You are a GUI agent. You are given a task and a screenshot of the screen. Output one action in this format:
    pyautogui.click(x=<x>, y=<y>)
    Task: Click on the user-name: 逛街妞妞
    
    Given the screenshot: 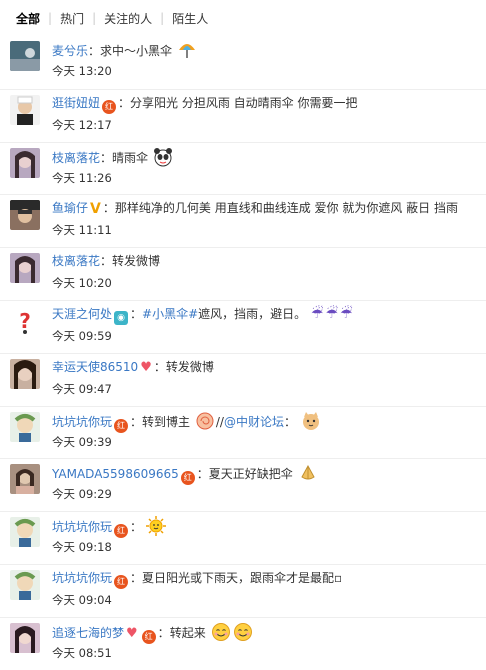 What is the action you would take?
    pyautogui.click(x=76, y=103)
    